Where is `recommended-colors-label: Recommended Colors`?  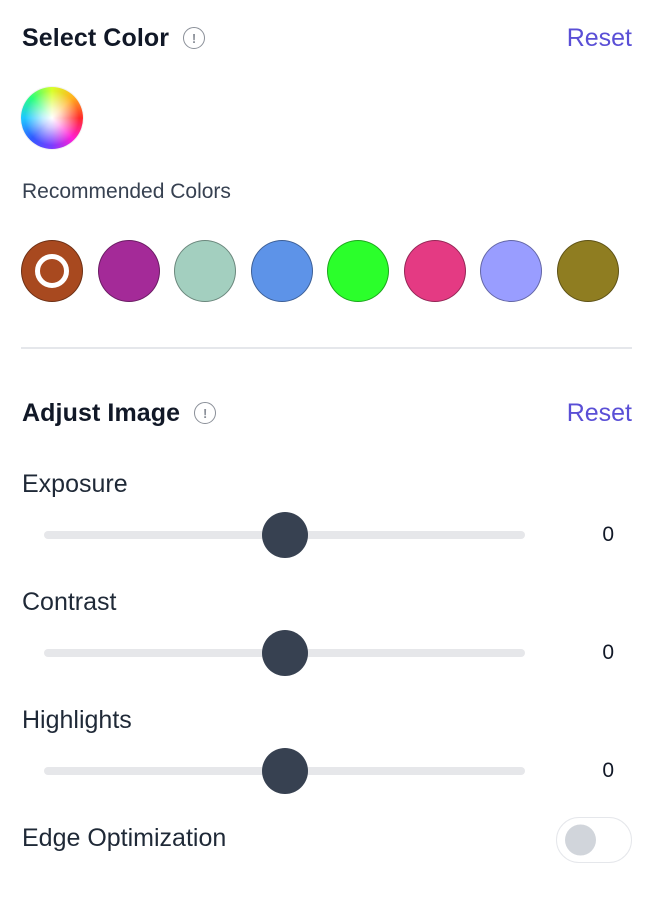 recommended-colors-label: Recommended Colors is located at coordinates (126, 191).